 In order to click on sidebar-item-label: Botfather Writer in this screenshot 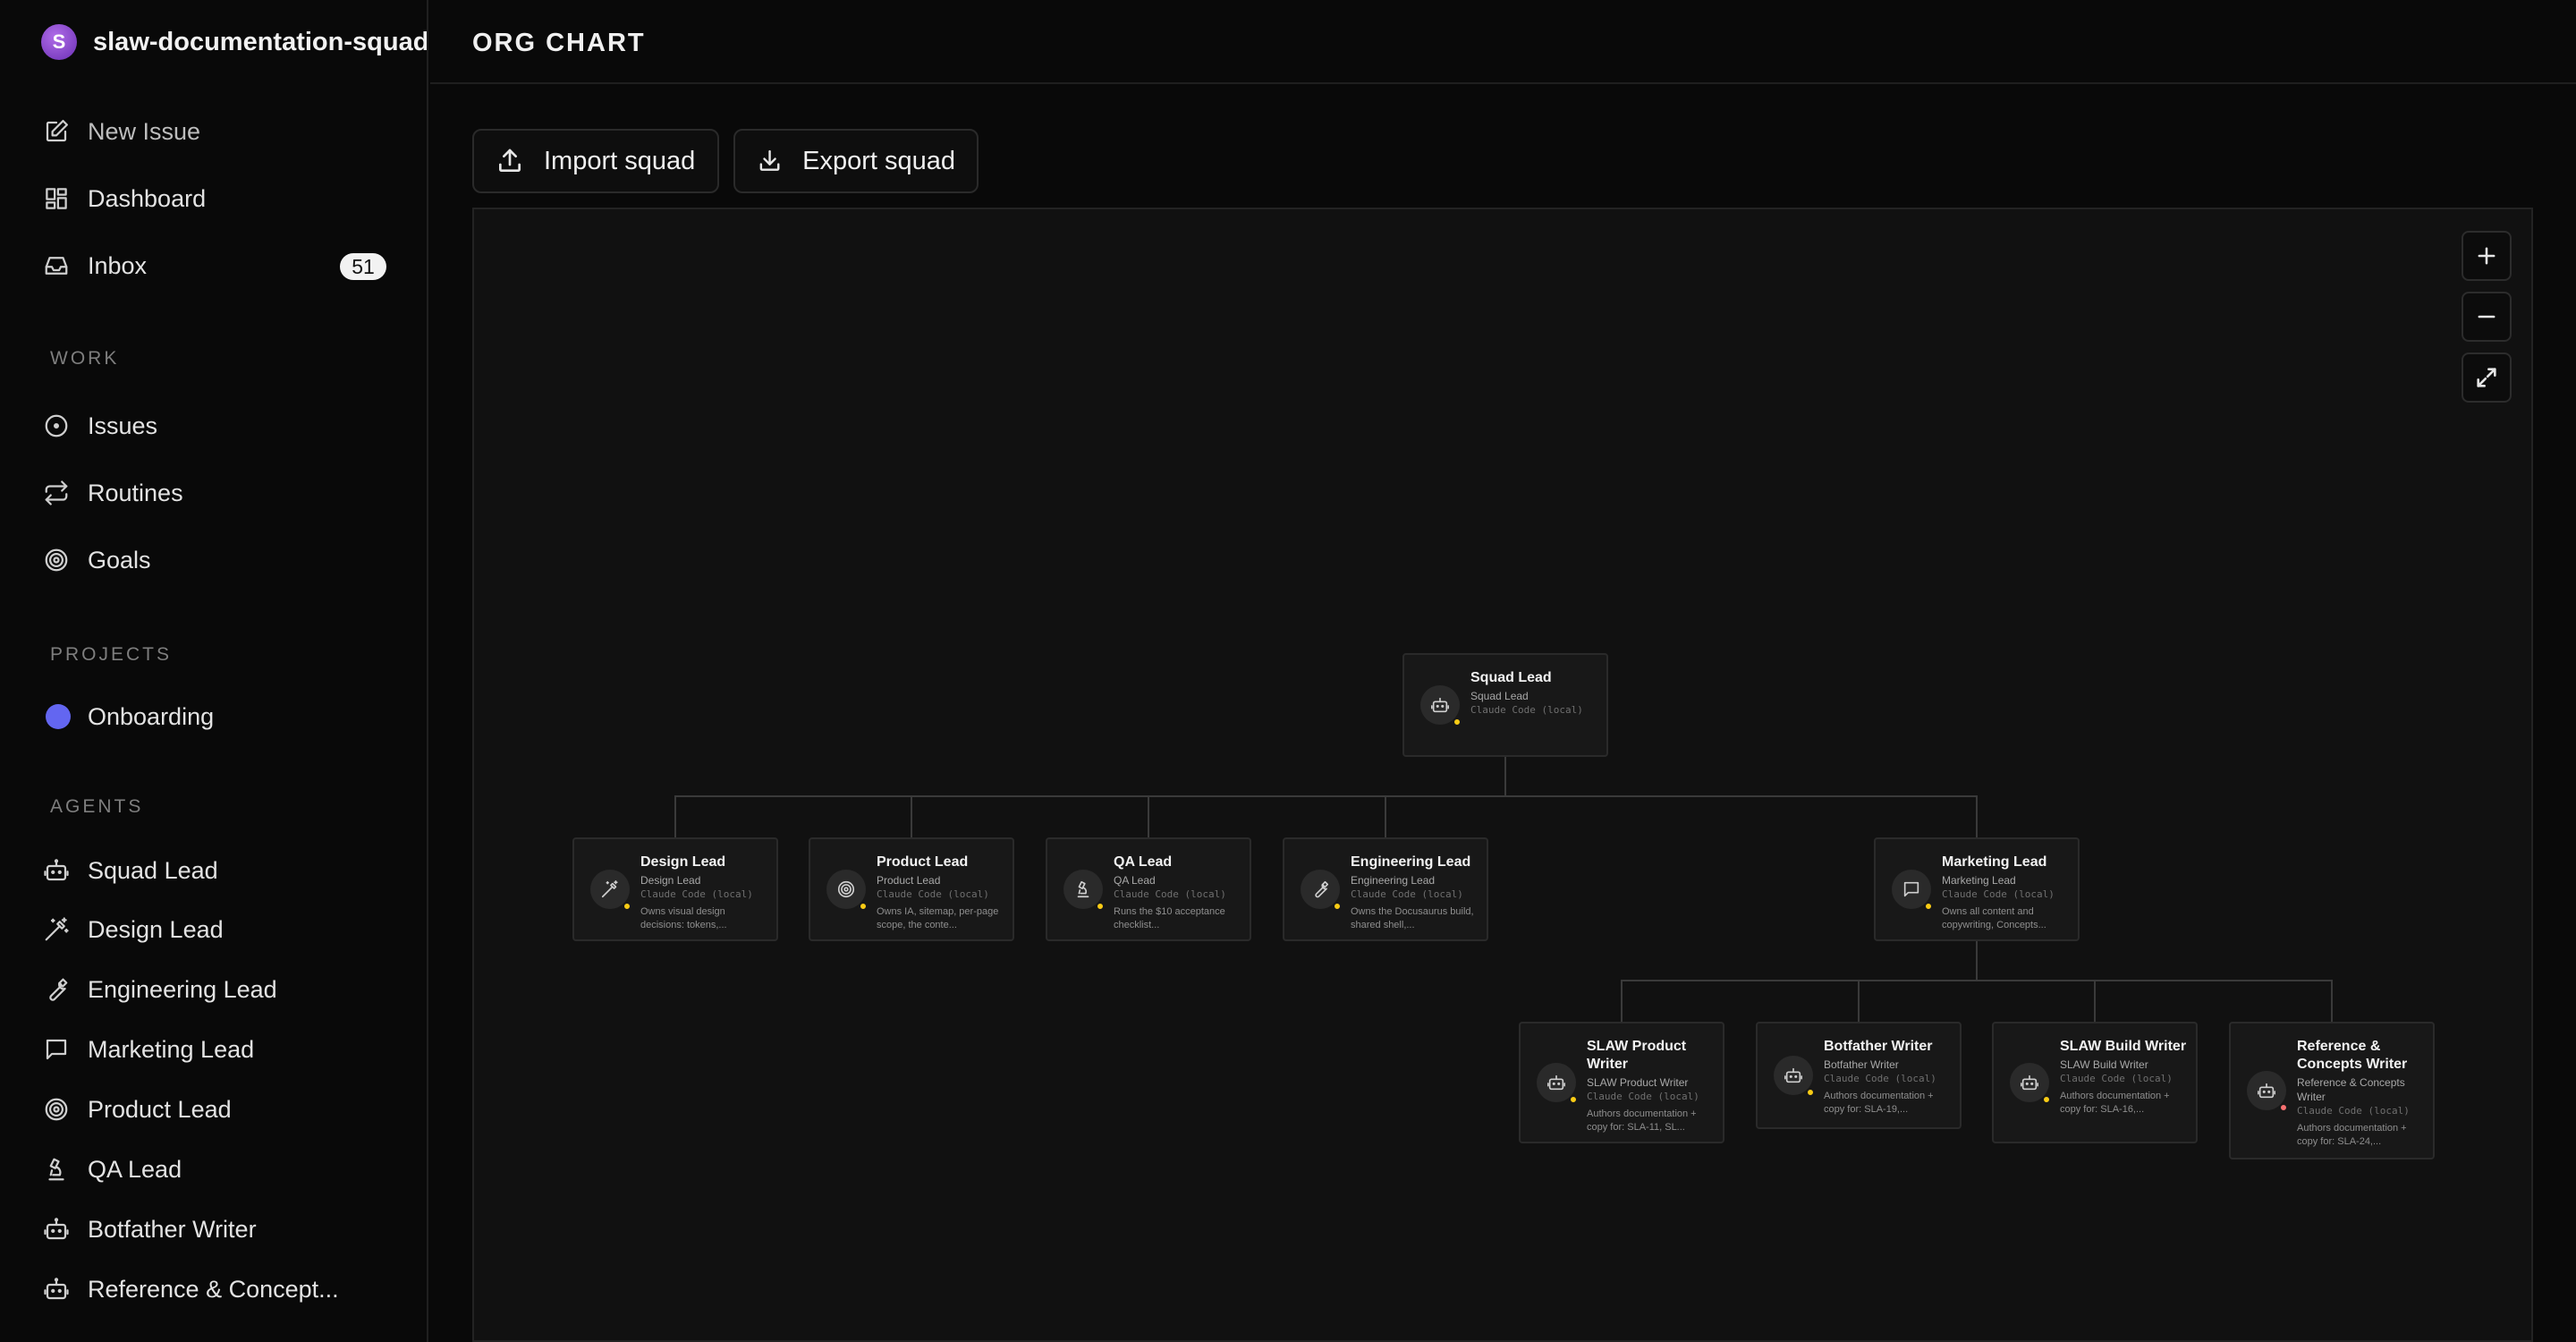, I will do `click(172, 1229)`.